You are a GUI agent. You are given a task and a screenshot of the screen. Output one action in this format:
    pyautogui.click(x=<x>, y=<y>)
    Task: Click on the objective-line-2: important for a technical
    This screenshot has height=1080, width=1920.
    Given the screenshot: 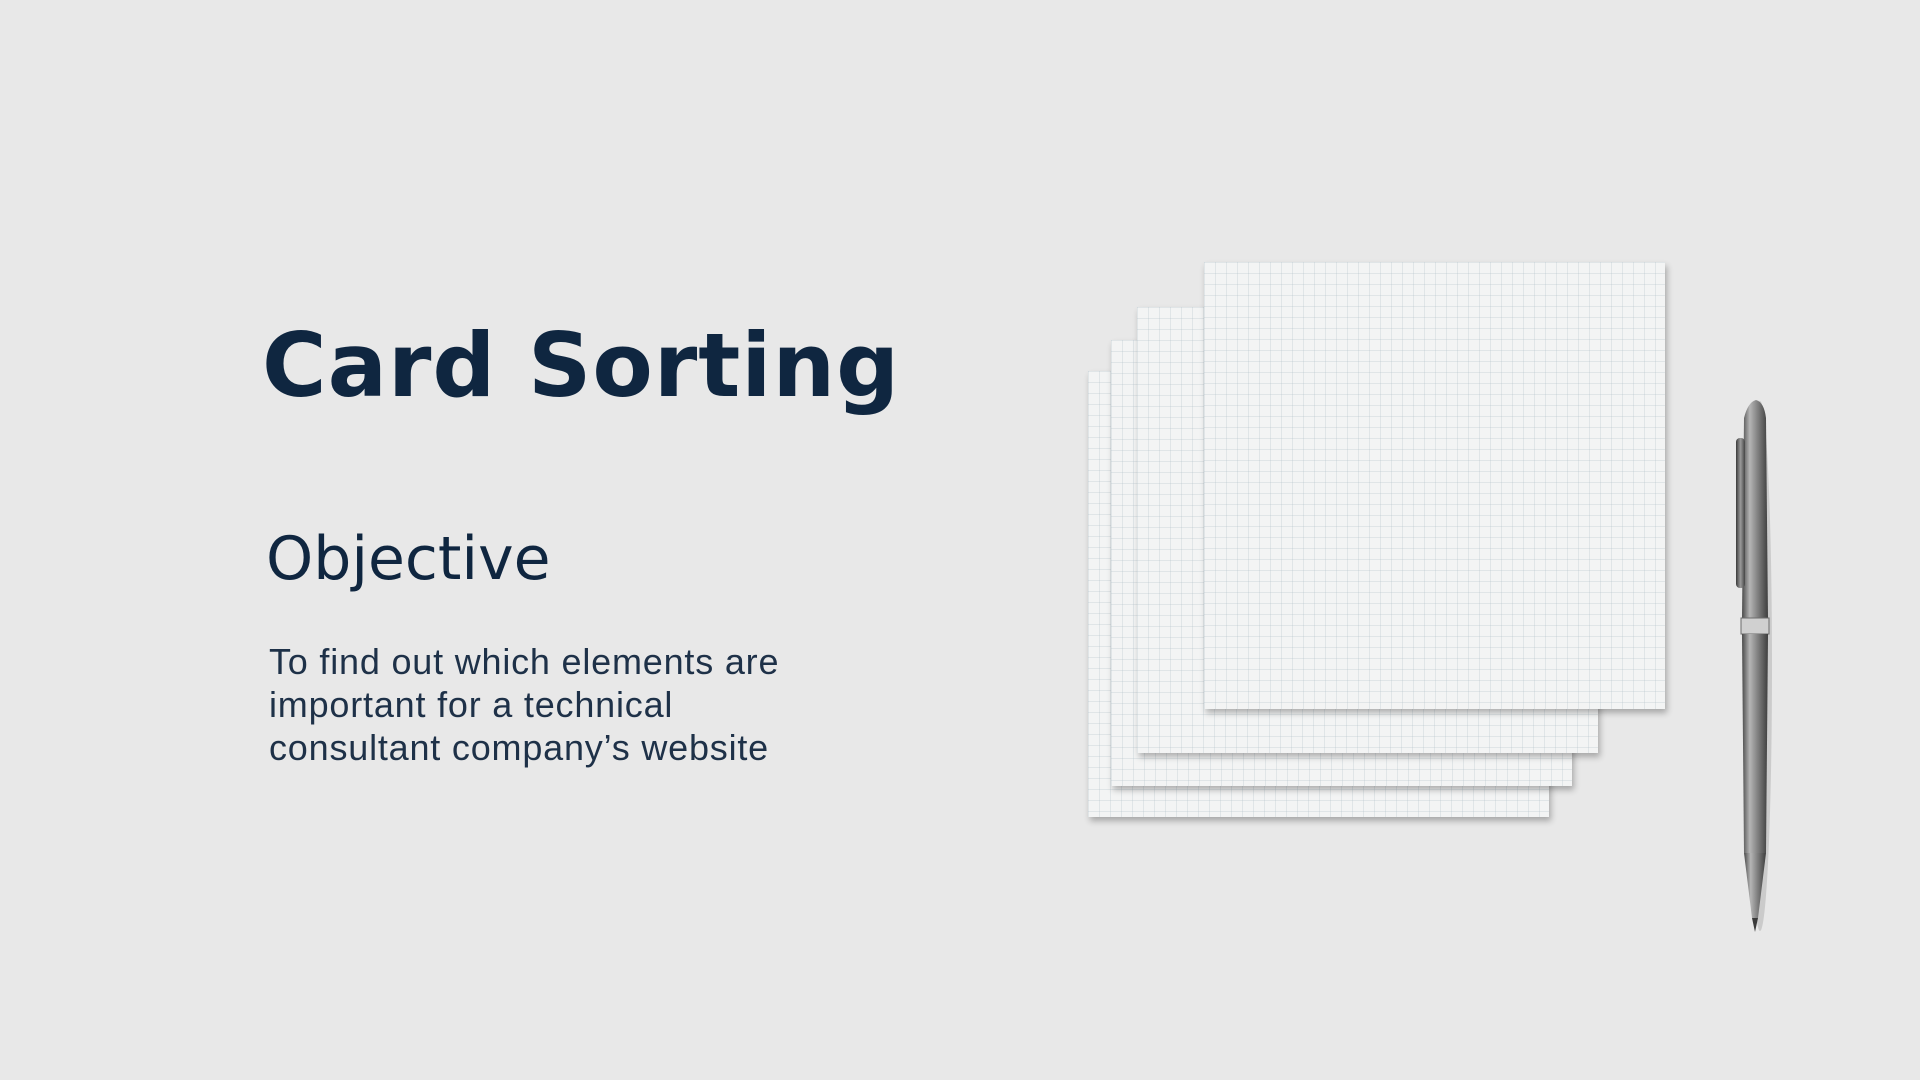 What is the action you would take?
    pyautogui.click(x=471, y=704)
    